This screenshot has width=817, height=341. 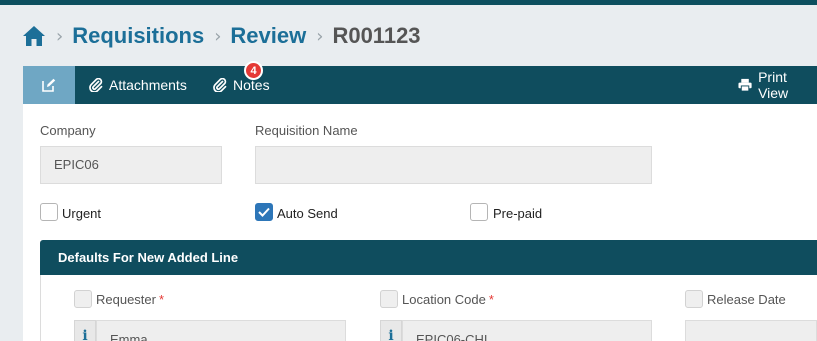 What do you see at coordinates (453, 165) in the screenshot?
I see `requisition-name-field` at bounding box center [453, 165].